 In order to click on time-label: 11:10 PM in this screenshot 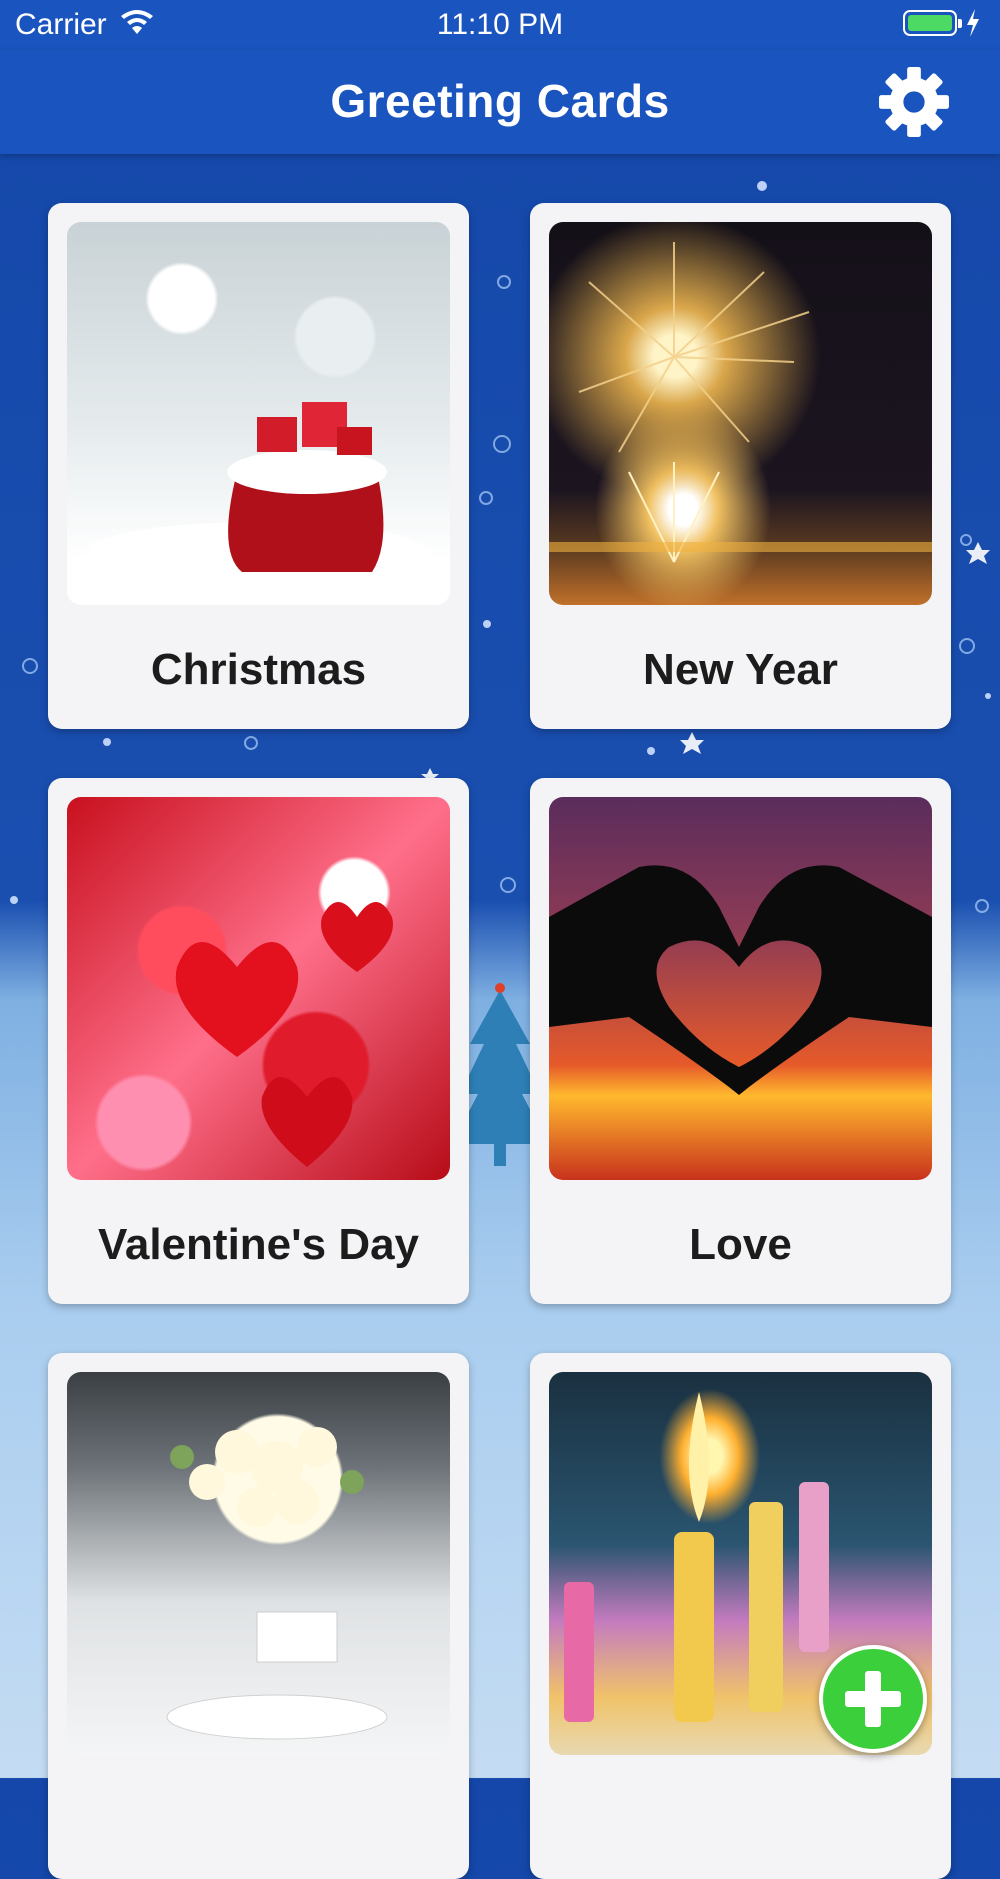, I will do `click(500, 24)`.